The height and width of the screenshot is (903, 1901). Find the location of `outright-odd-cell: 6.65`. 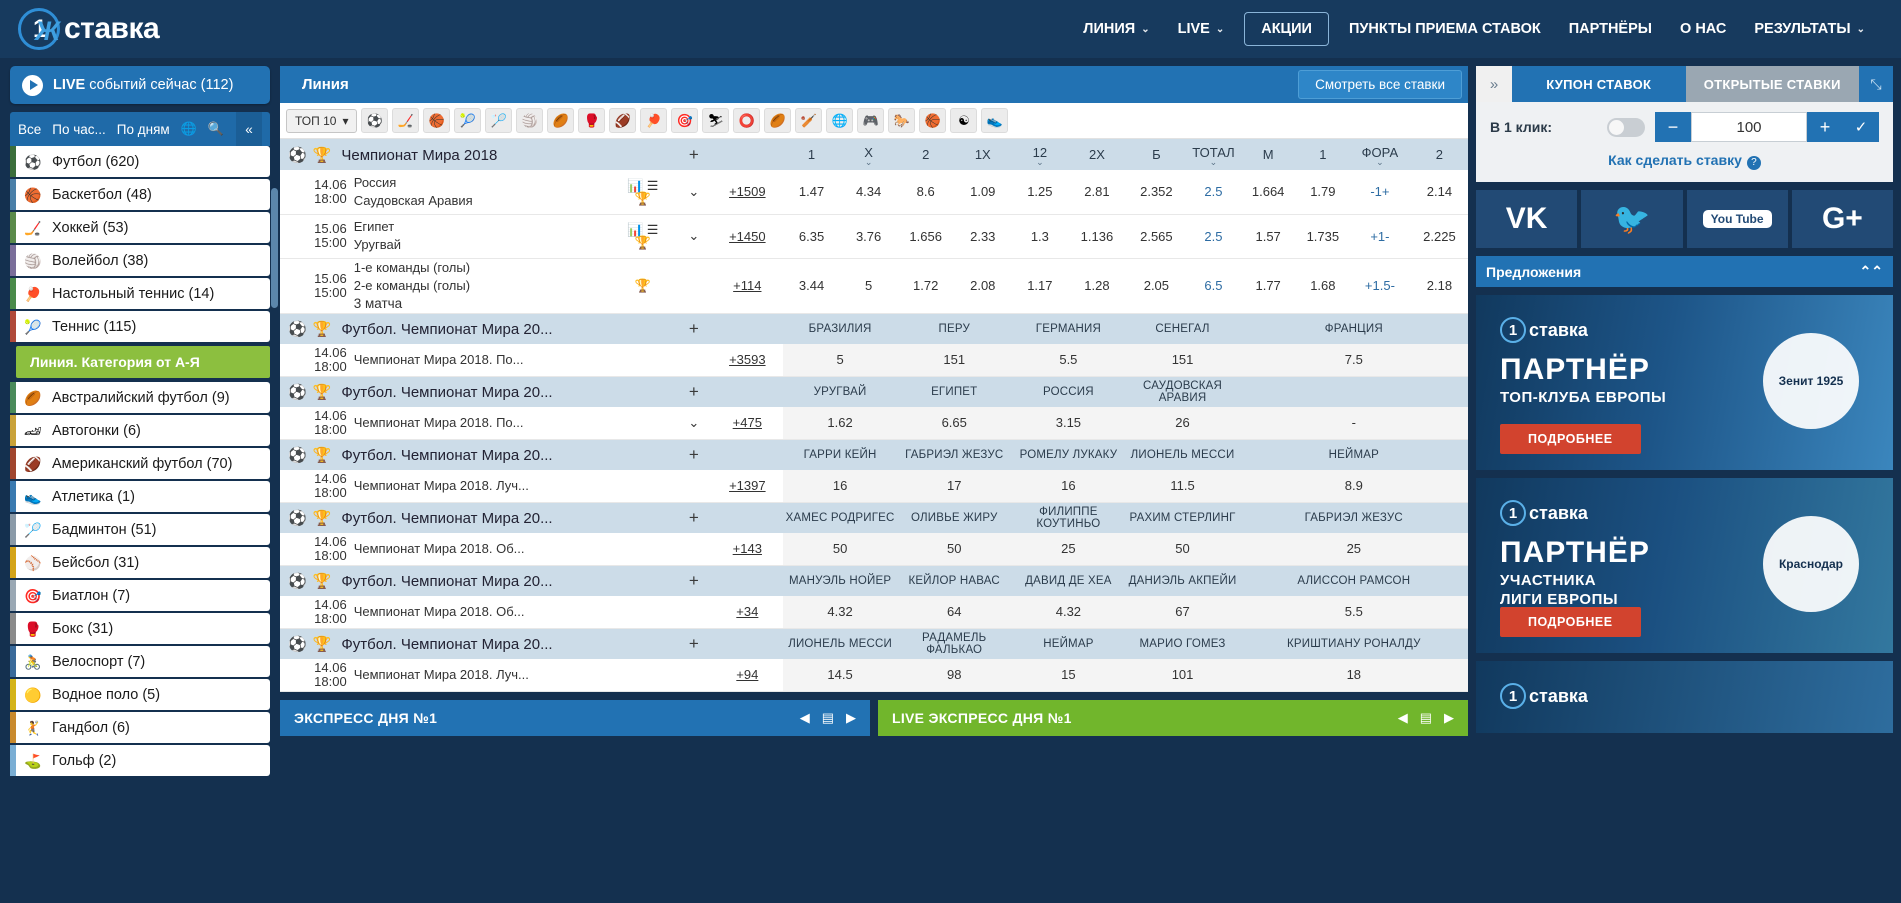

outright-odd-cell: 6.65 is located at coordinates (954, 423).